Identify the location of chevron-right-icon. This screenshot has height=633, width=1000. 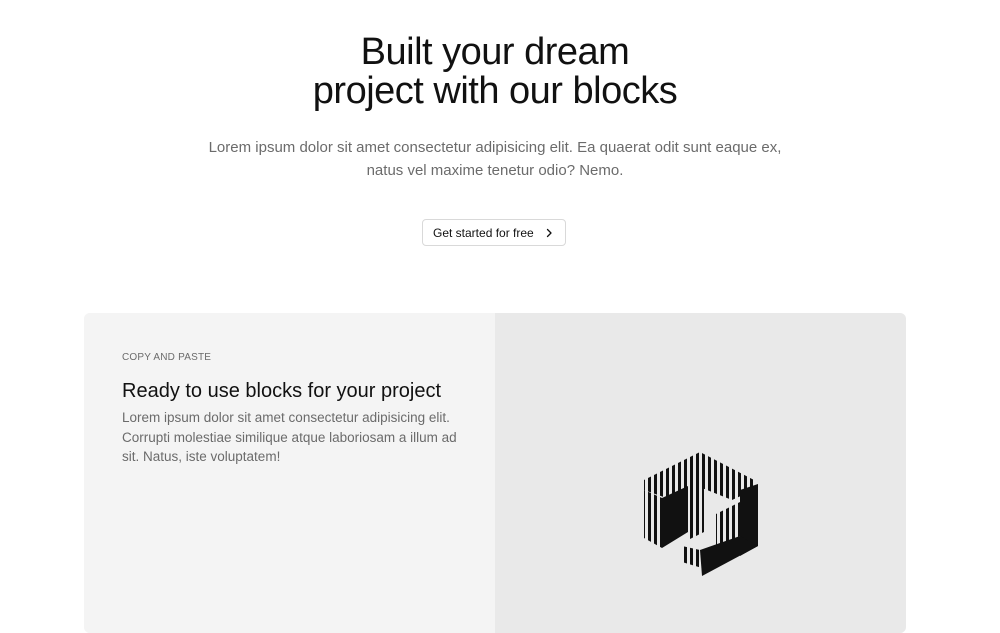
(549, 233).